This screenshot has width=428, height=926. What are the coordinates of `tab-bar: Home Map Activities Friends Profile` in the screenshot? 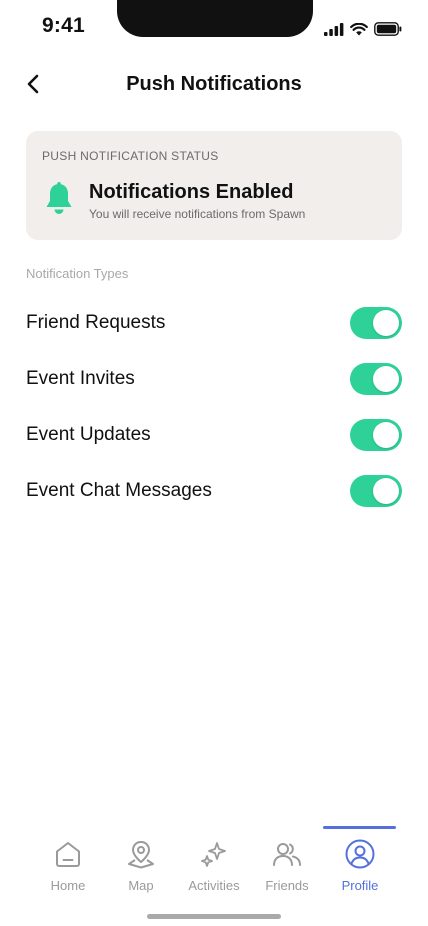 It's located at (214, 866).